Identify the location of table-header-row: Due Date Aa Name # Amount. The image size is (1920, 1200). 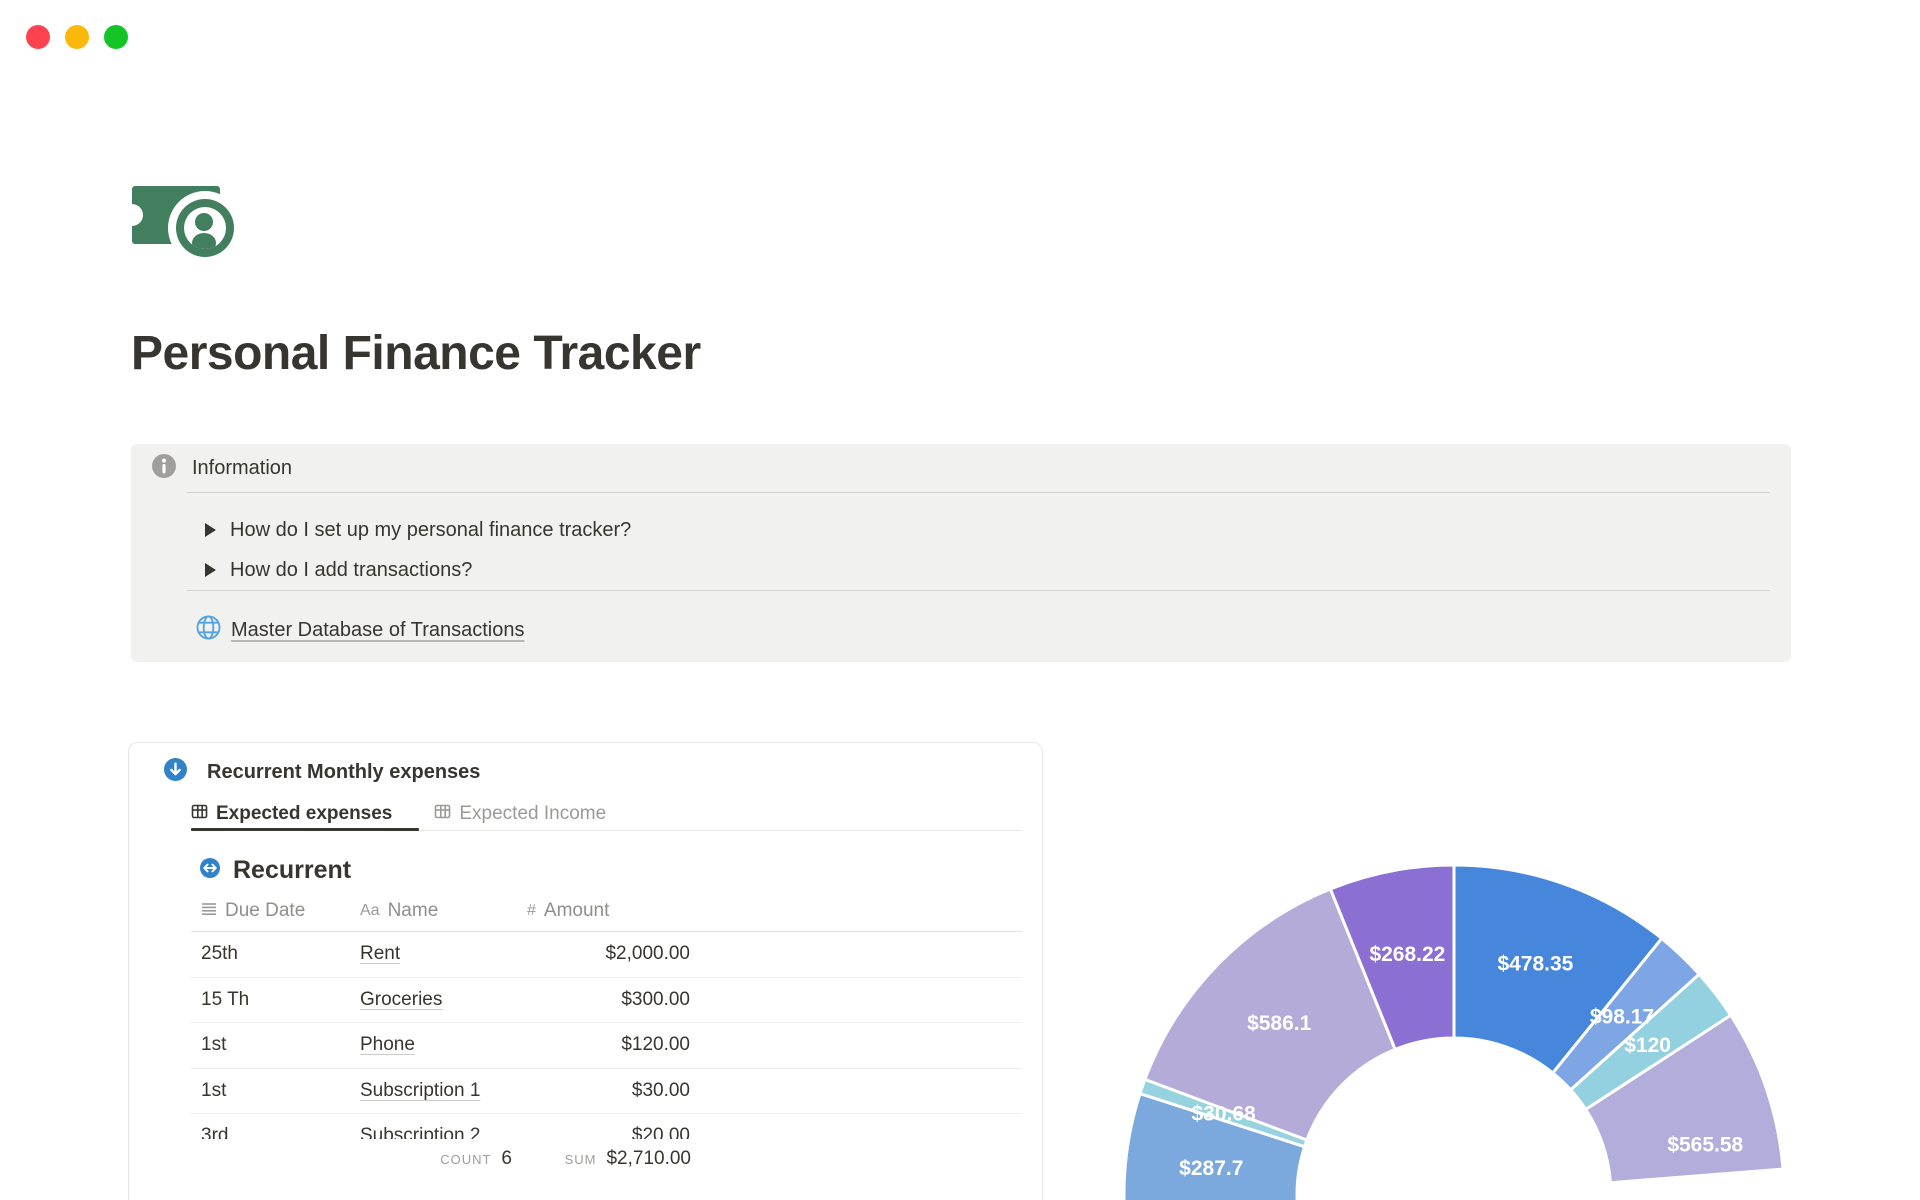
(606, 911).